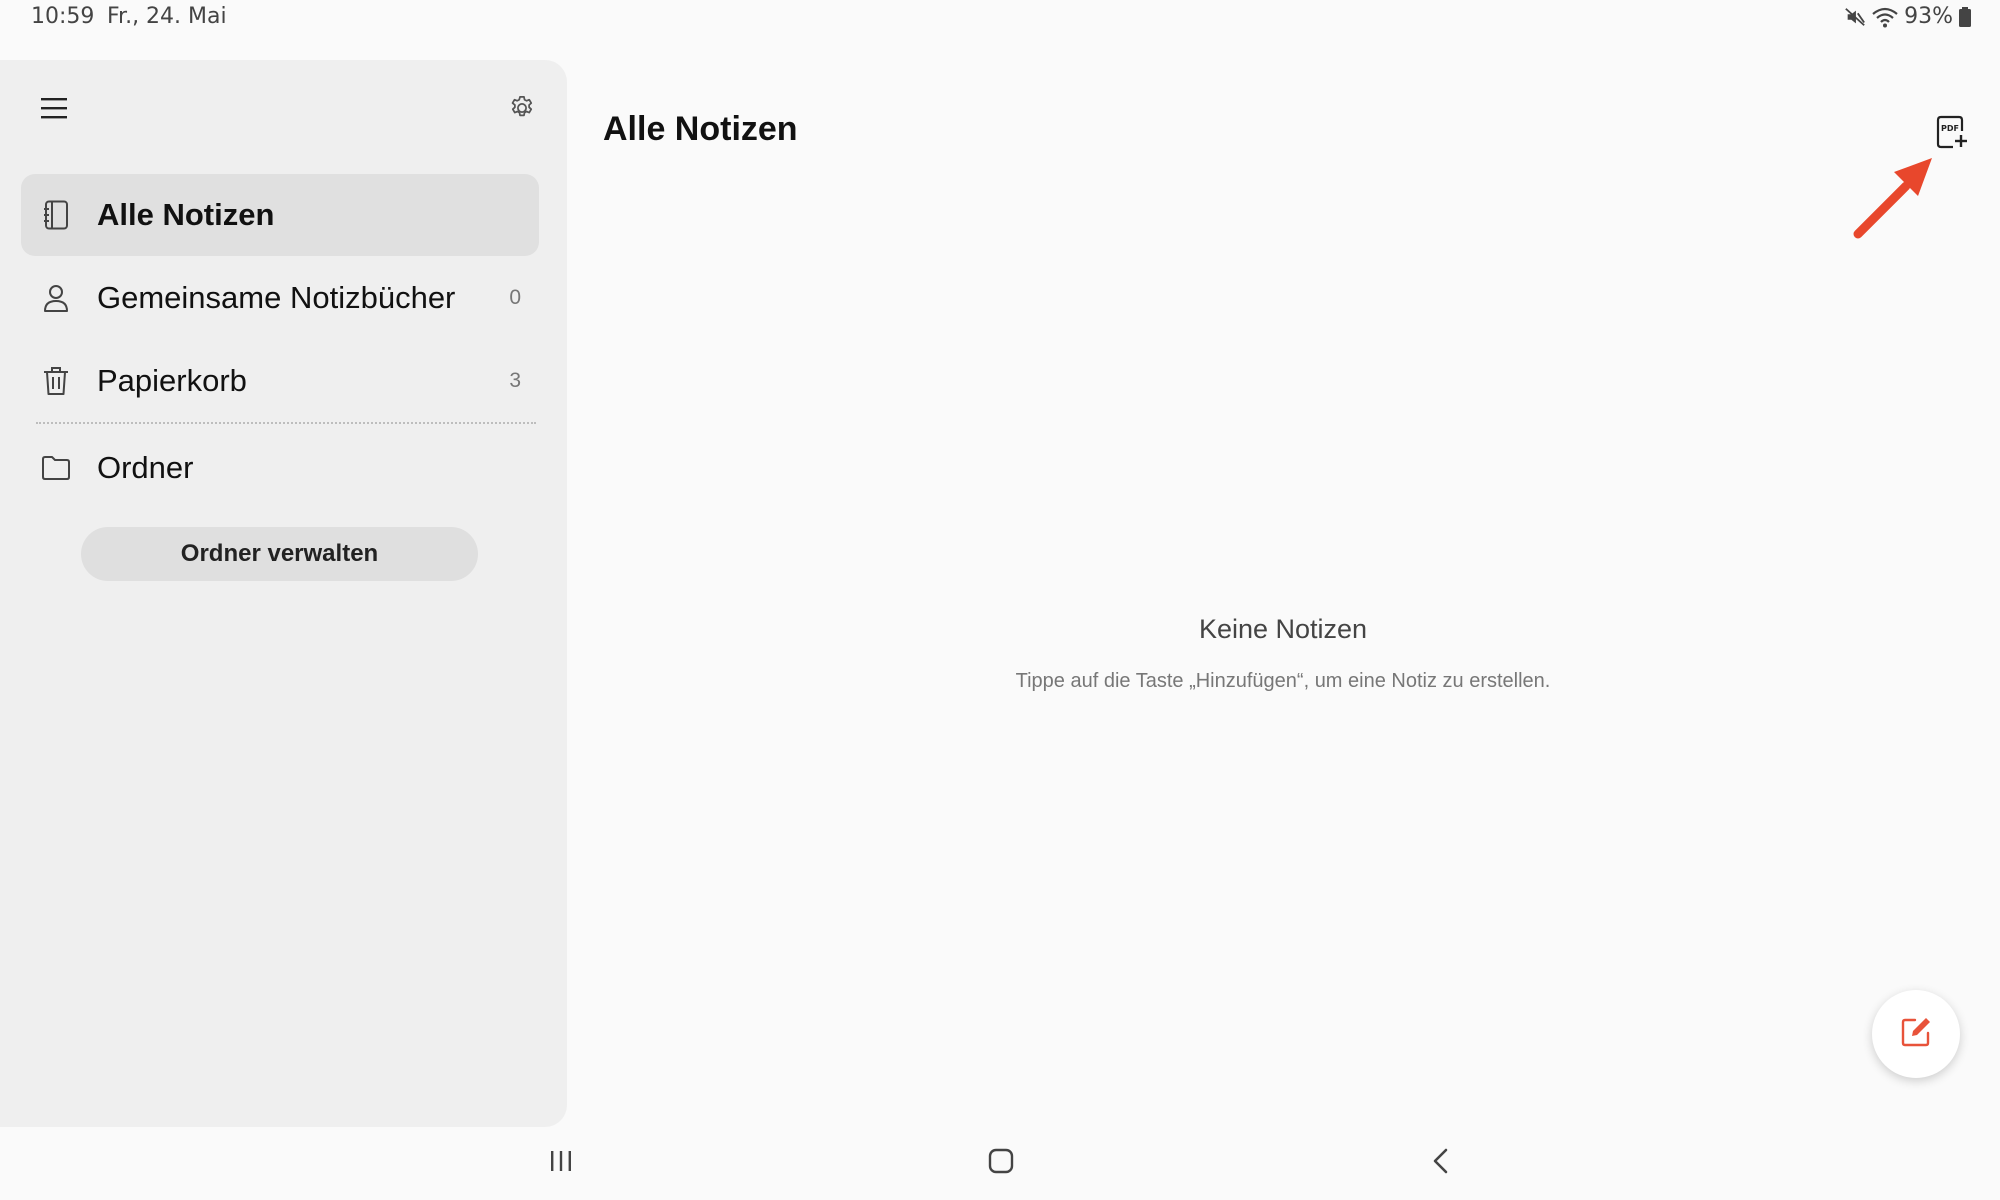  Describe the element at coordinates (280, 468) in the screenshot. I see `sidebar-item-folders: Ordner` at that location.